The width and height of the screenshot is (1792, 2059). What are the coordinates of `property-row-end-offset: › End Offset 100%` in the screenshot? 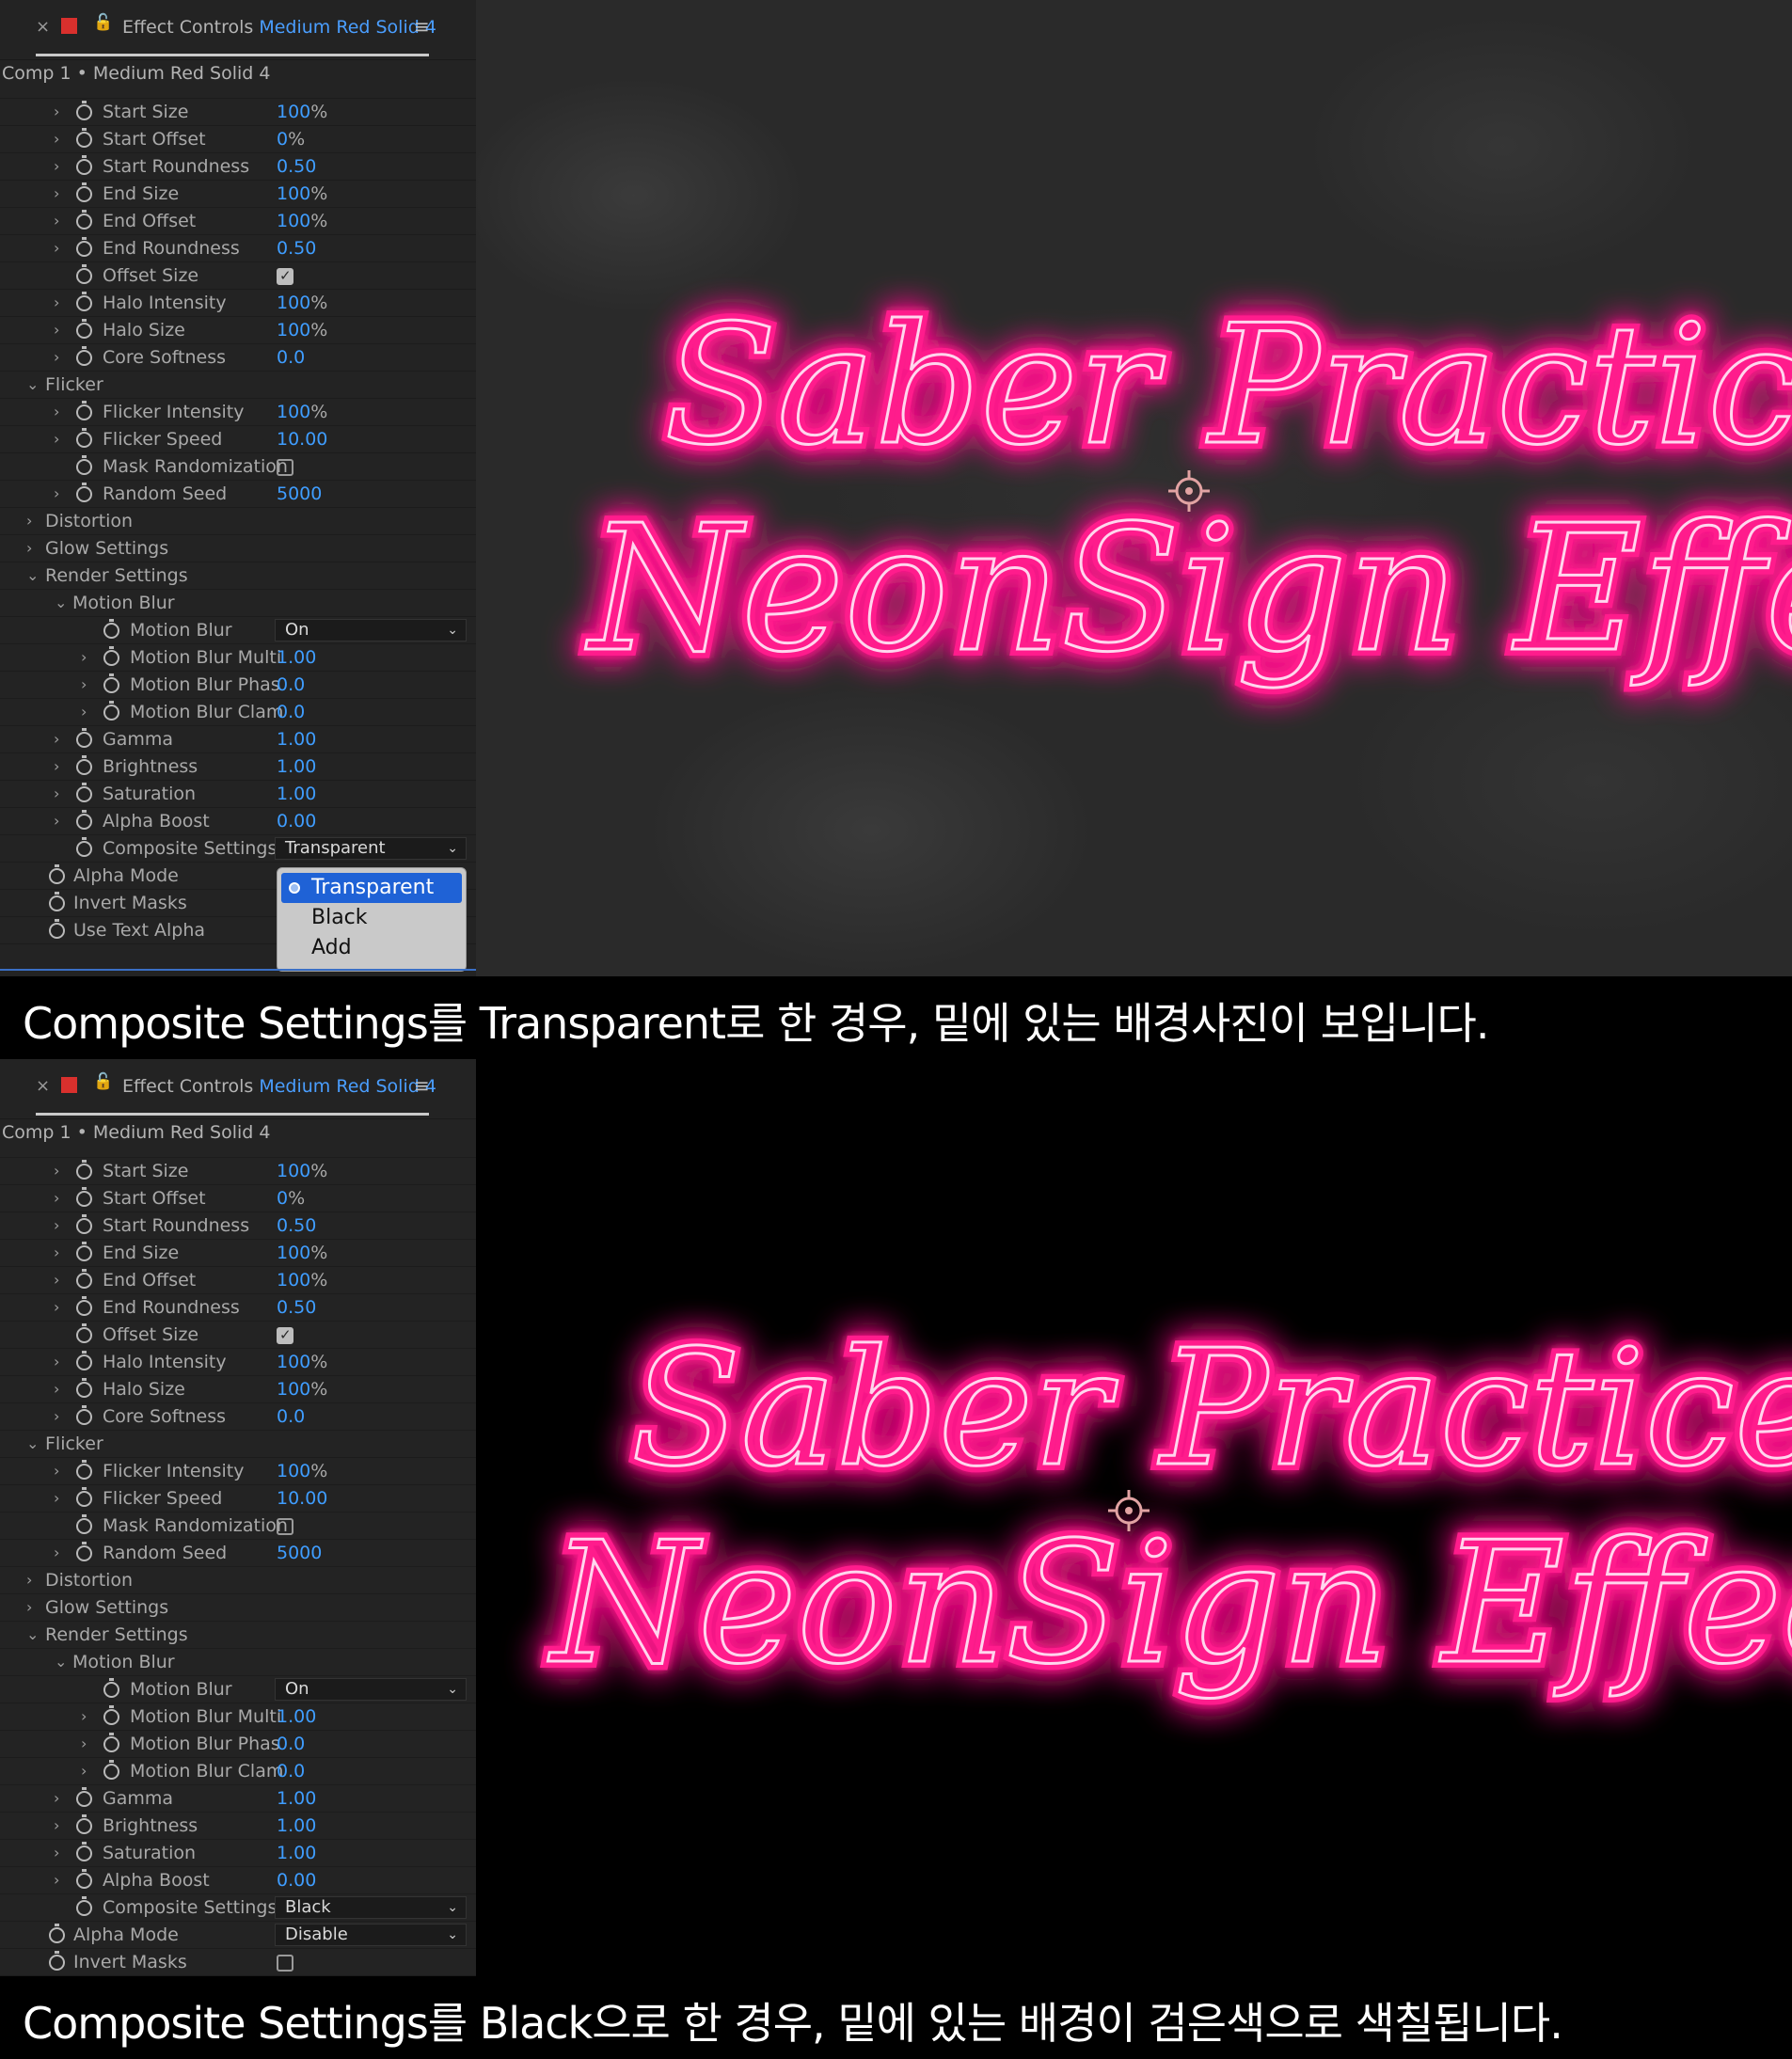 It's located at (238, 1280).